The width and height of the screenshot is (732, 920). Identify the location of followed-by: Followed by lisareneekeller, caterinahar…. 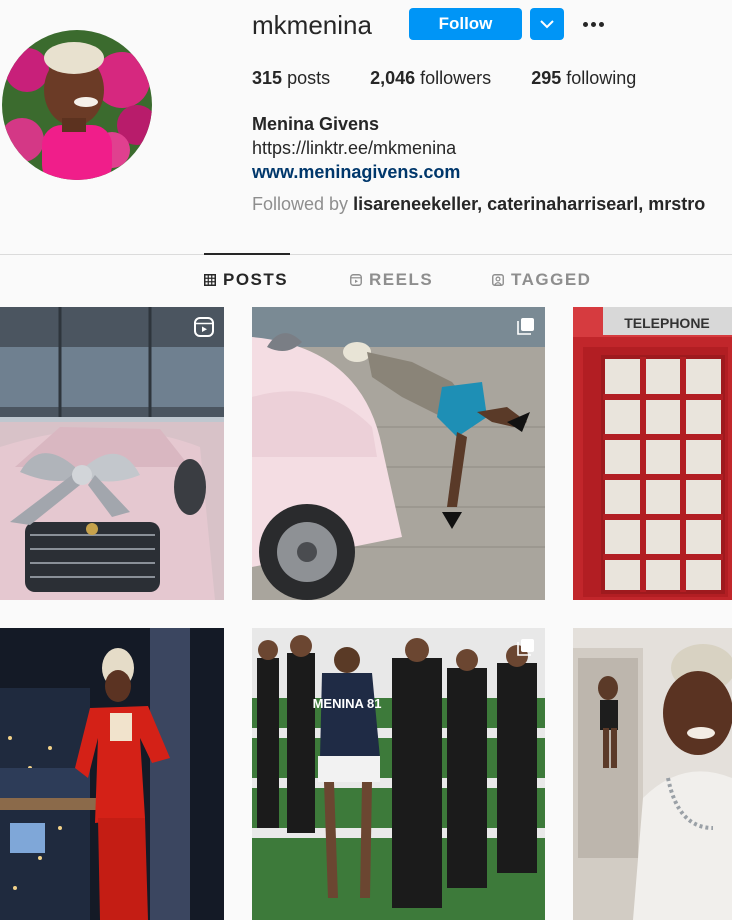
(478, 204).